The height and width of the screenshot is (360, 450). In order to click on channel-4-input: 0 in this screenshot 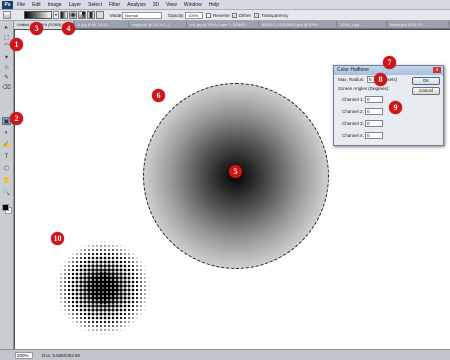, I will do `click(374, 135)`.